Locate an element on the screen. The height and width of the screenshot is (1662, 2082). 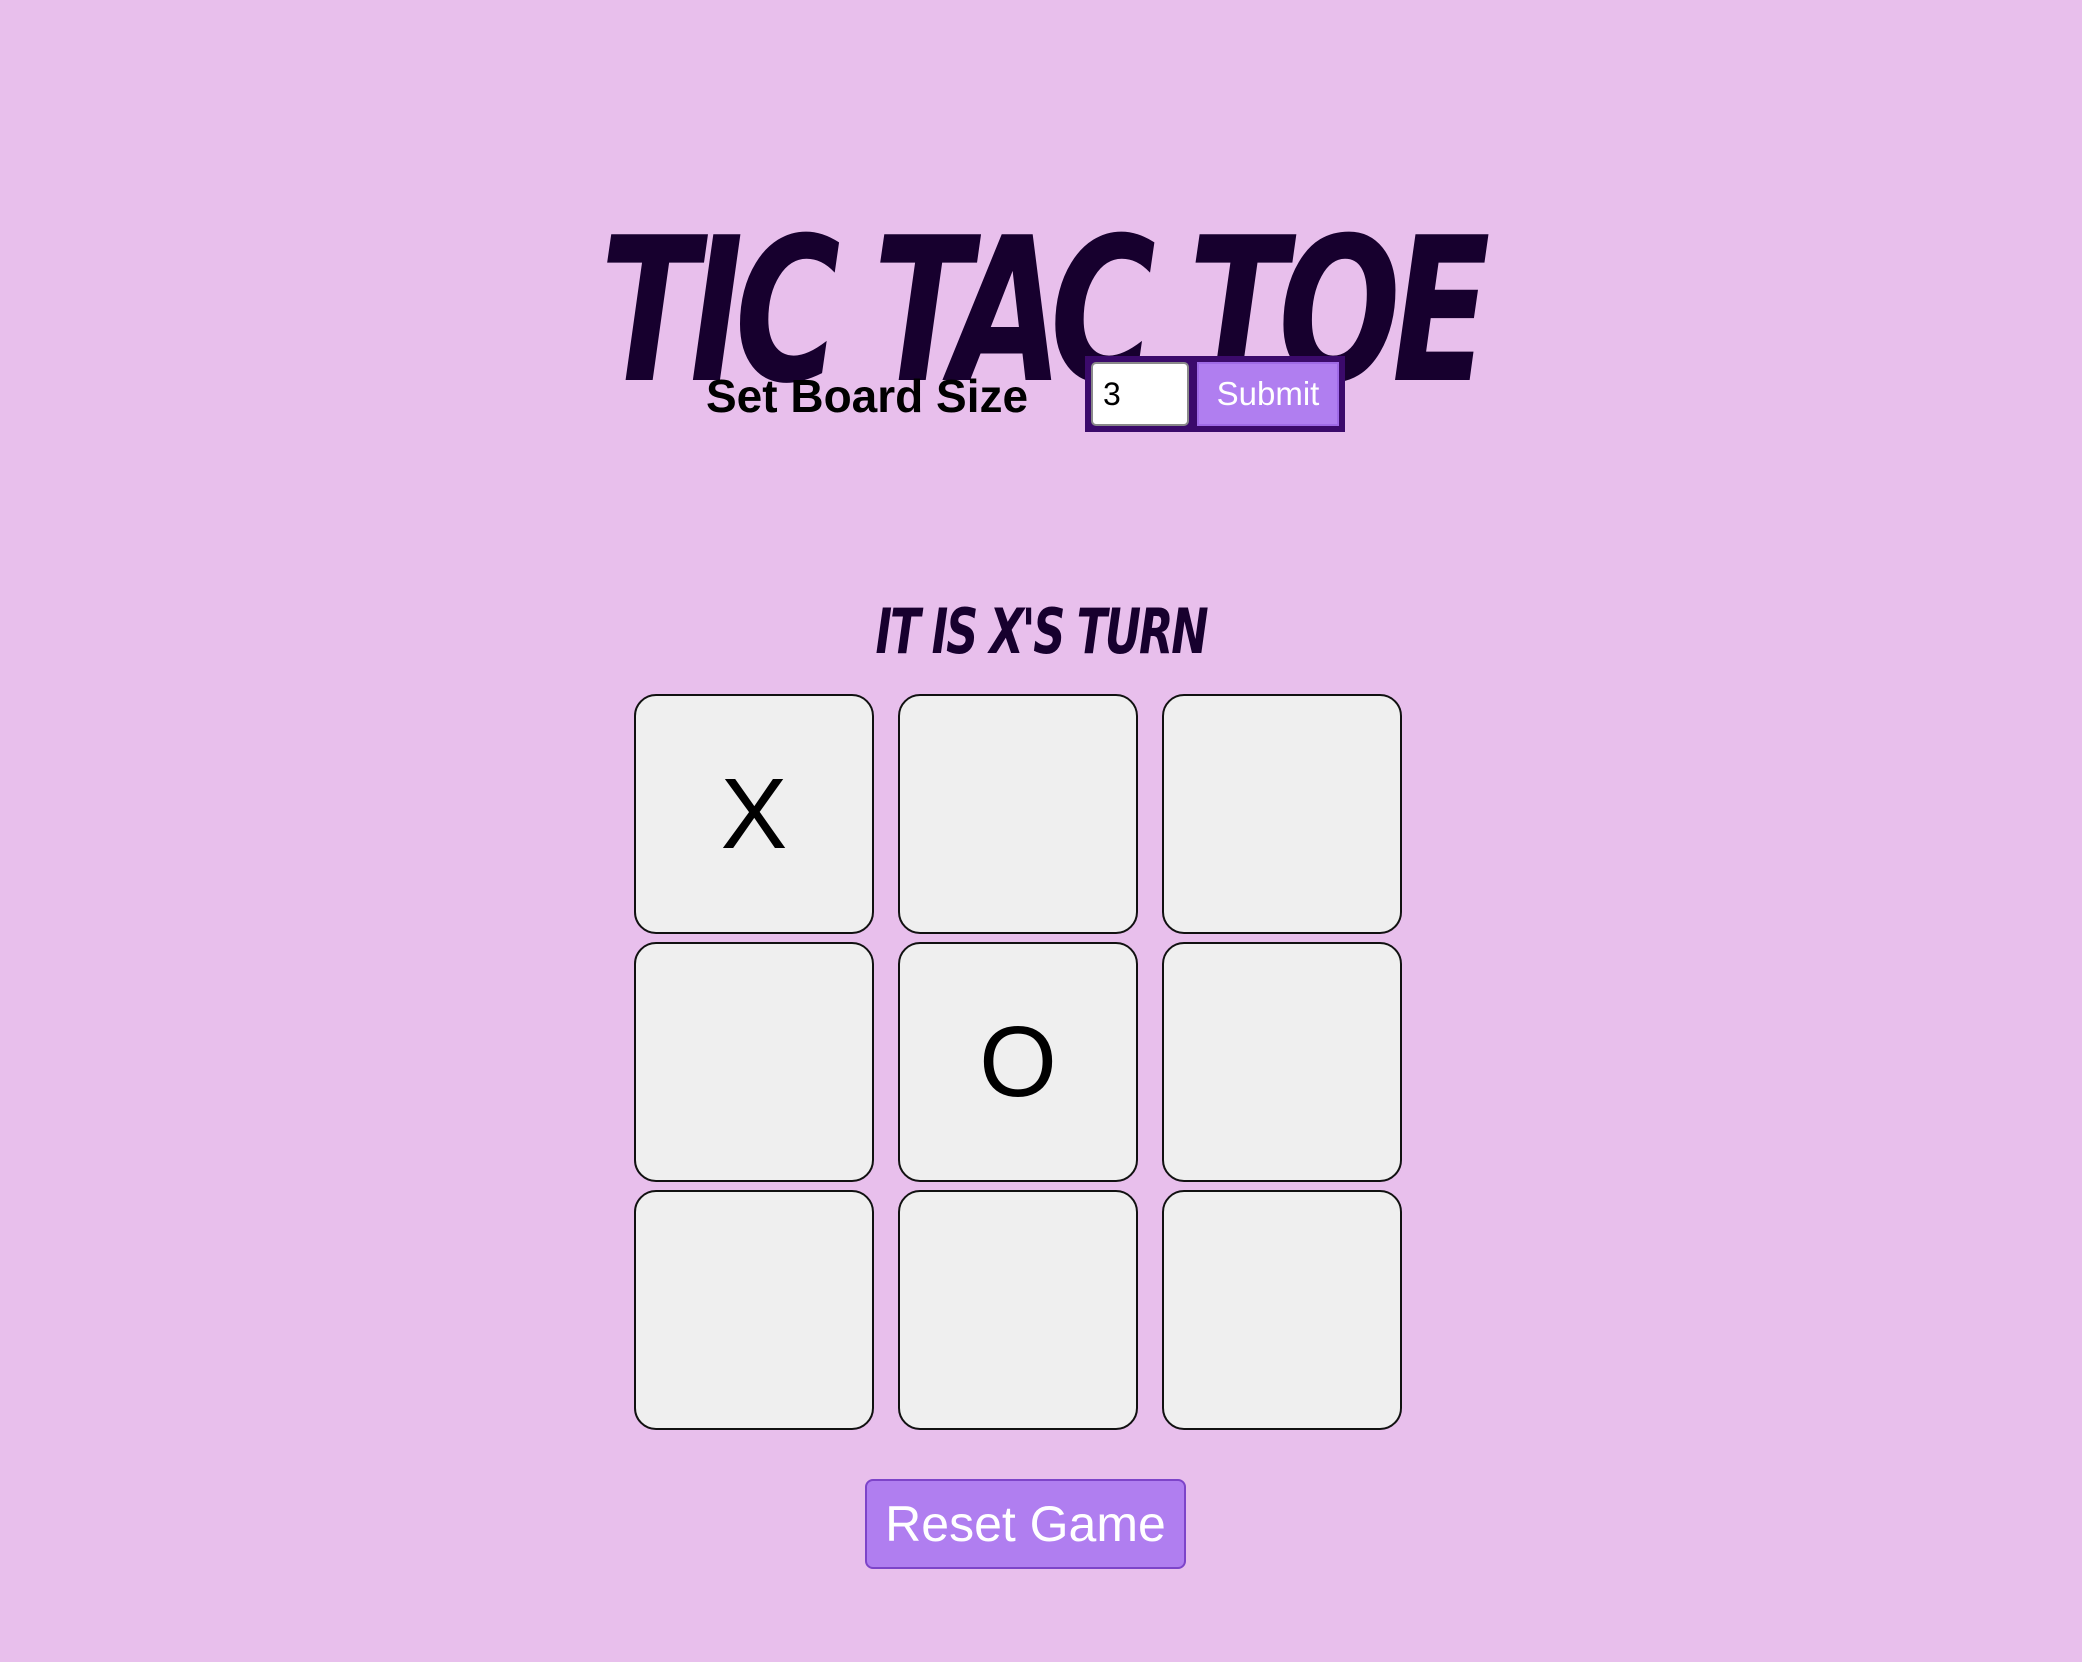
board-cell: X is located at coordinates (754, 814).